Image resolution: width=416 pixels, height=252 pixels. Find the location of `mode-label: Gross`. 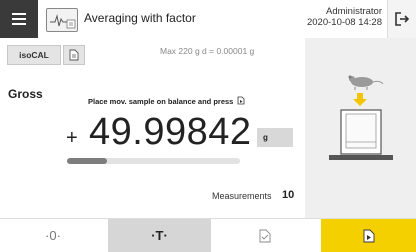

mode-label: Gross is located at coordinates (25, 94).